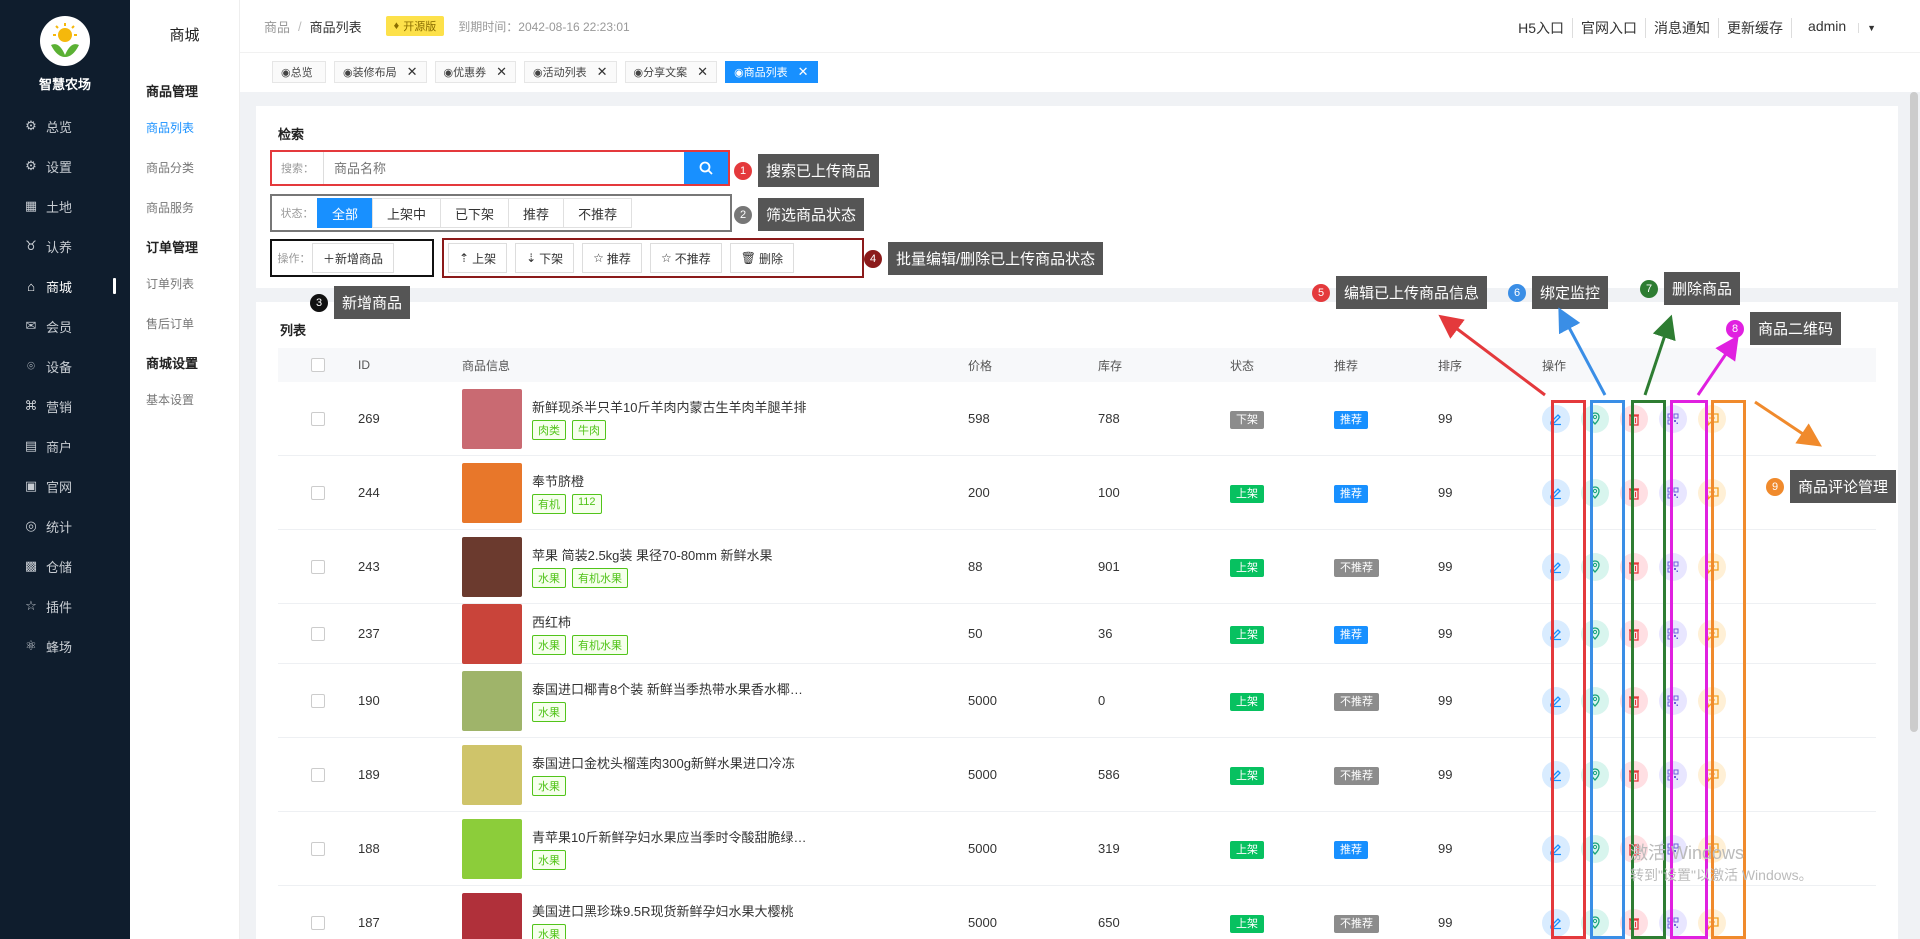 Image resolution: width=1920 pixels, height=939 pixels. I want to click on arrow-delete, so click(1659, 355).